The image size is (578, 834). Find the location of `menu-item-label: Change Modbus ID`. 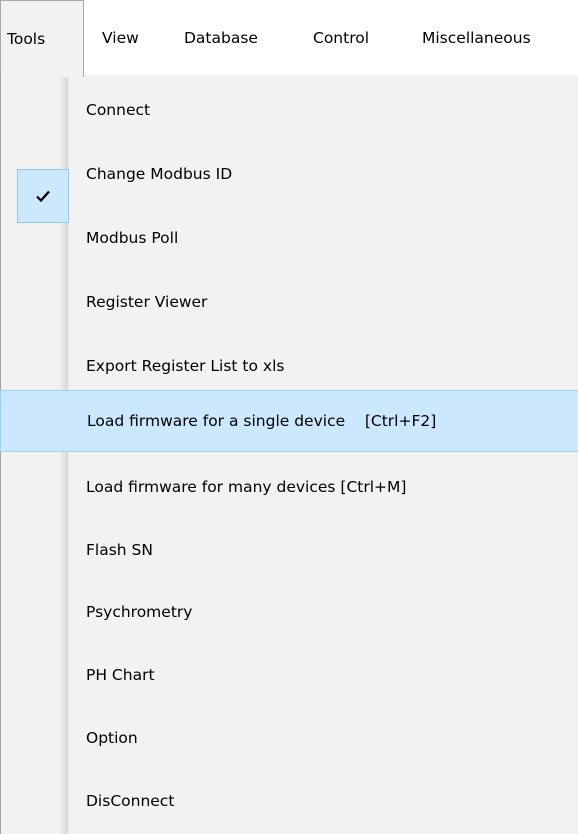

menu-item-label: Change Modbus ID is located at coordinates (159, 174).